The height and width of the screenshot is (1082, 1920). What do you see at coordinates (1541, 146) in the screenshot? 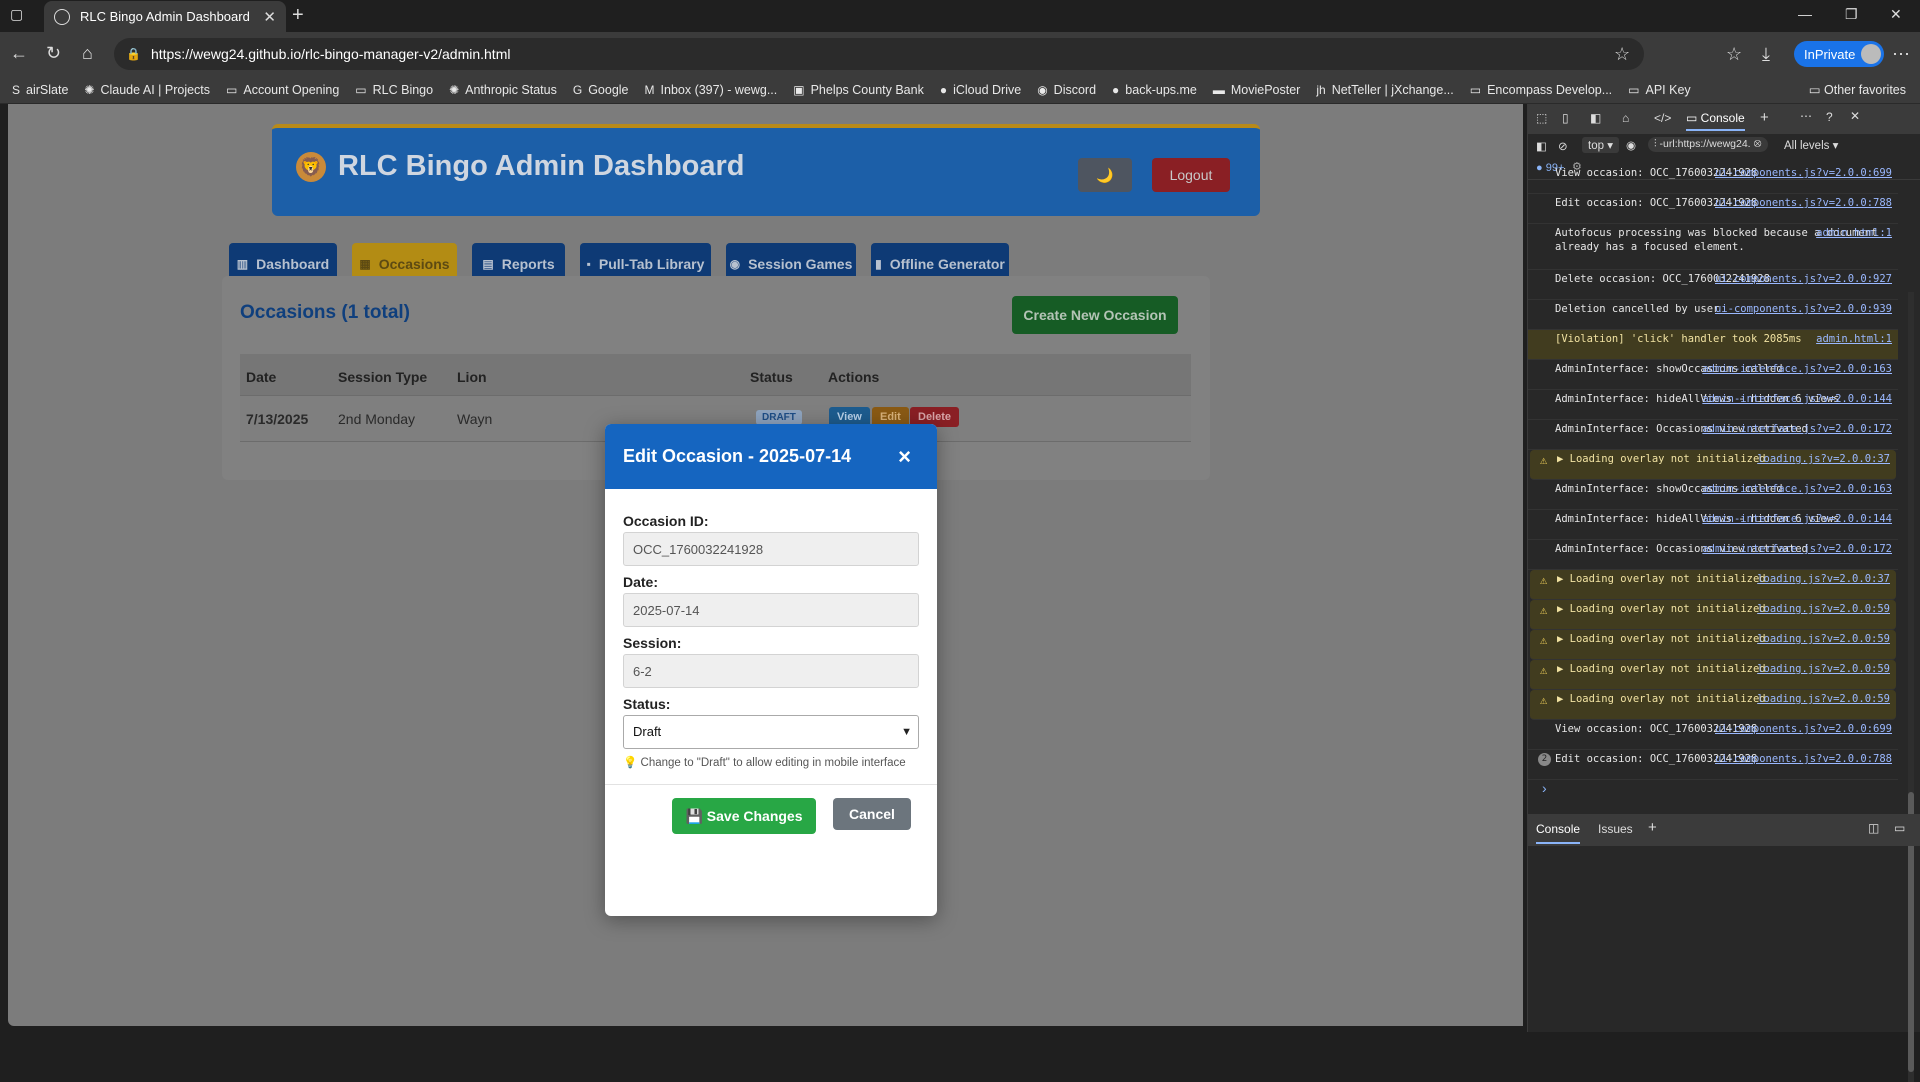
I see `sidebar-icon: ◧` at bounding box center [1541, 146].